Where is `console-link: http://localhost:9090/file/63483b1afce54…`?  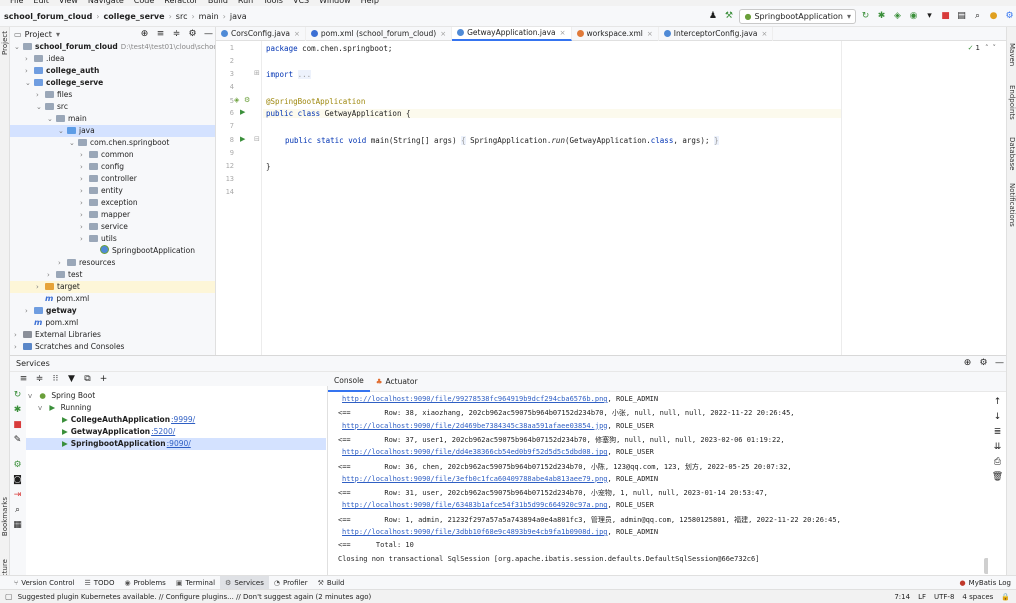 console-link: http://localhost:9090/file/63483b1afce54… is located at coordinates (475, 505).